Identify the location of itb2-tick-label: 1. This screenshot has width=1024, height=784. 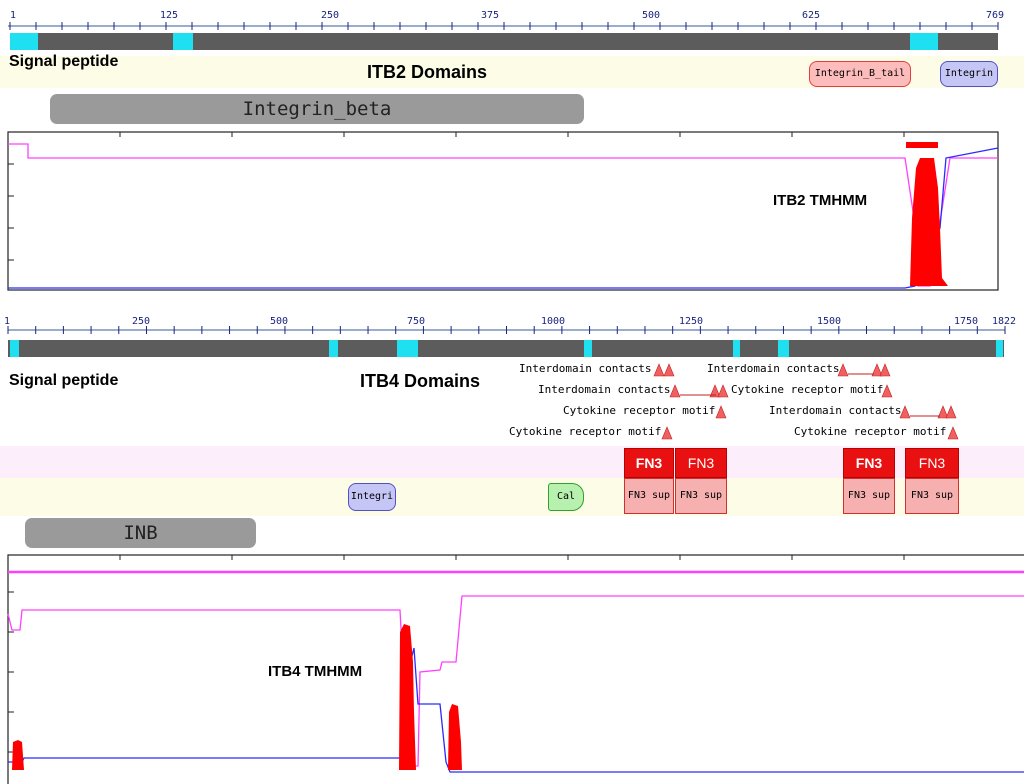
(13, 15).